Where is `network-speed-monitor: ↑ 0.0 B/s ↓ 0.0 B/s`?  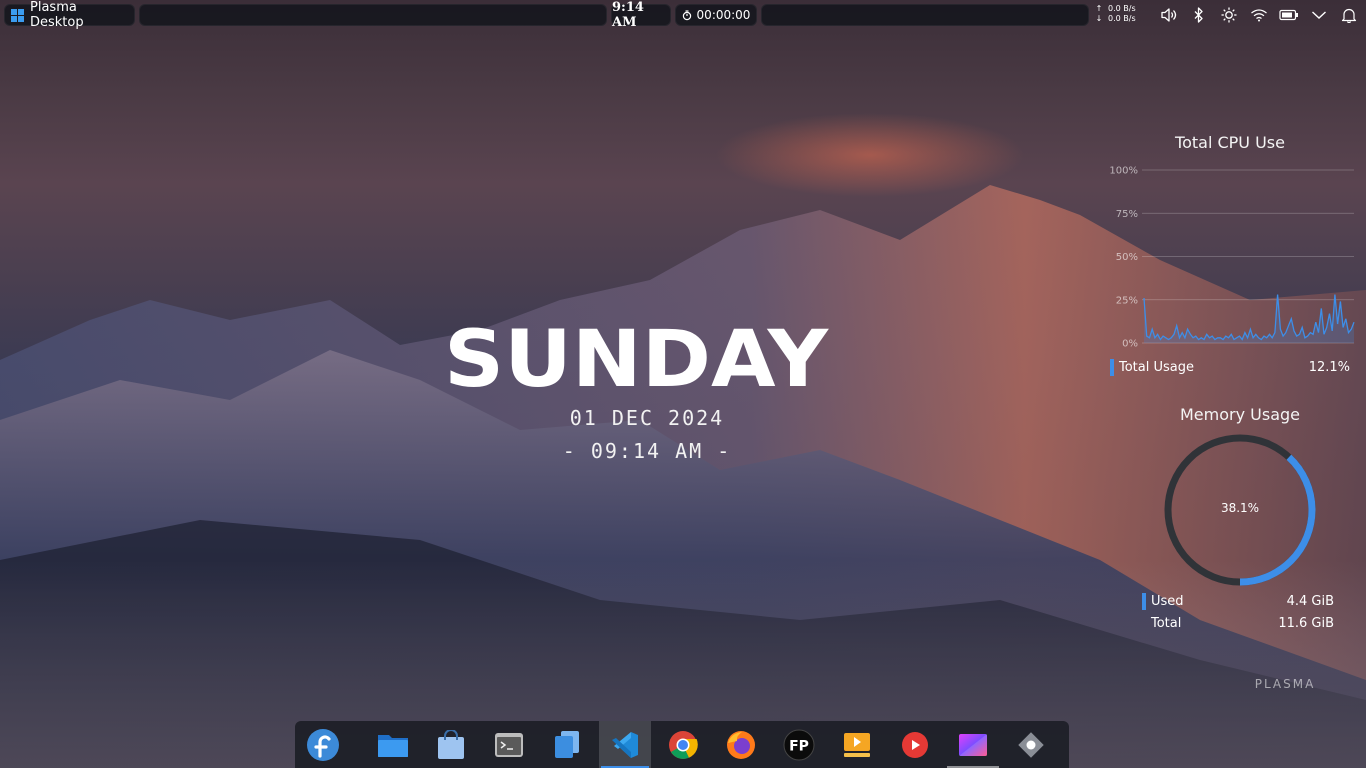
network-speed-monitor: ↑ 0.0 B/s ↓ 0.0 B/s is located at coordinates (1119, 15).